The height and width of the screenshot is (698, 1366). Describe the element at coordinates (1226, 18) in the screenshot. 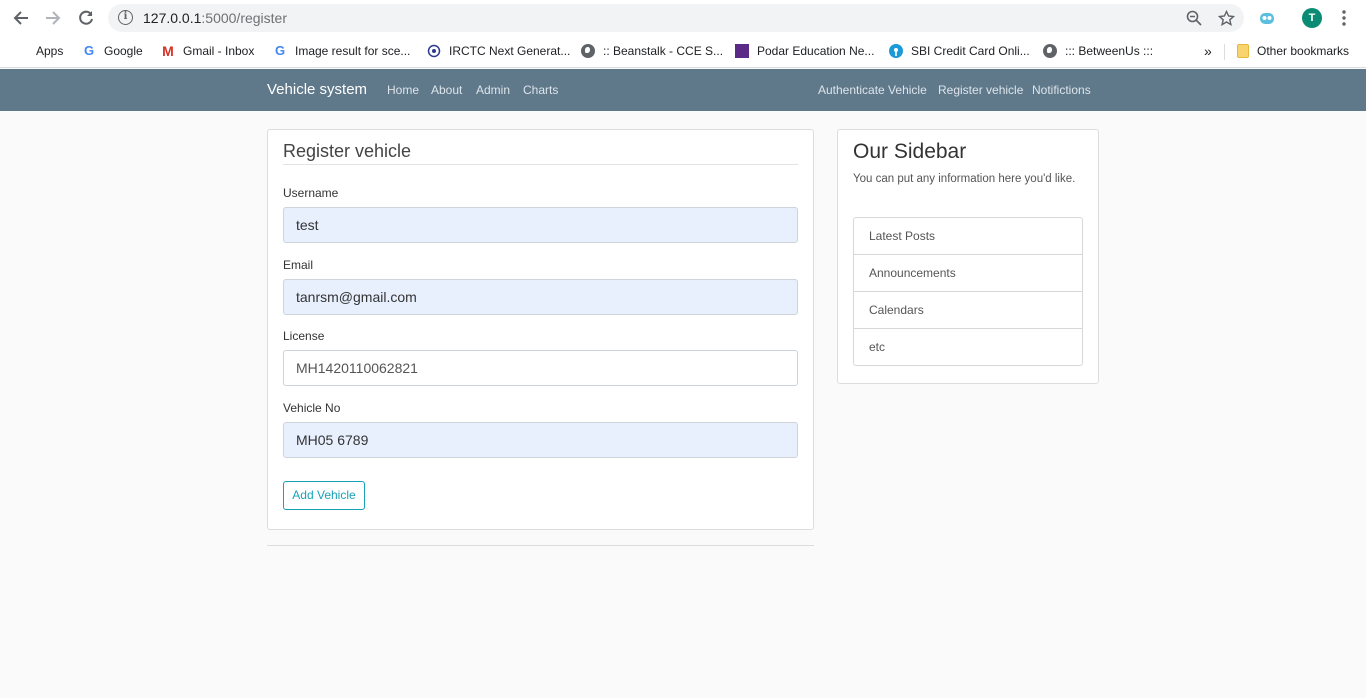

I see `bookmark-star-icon` at that location.